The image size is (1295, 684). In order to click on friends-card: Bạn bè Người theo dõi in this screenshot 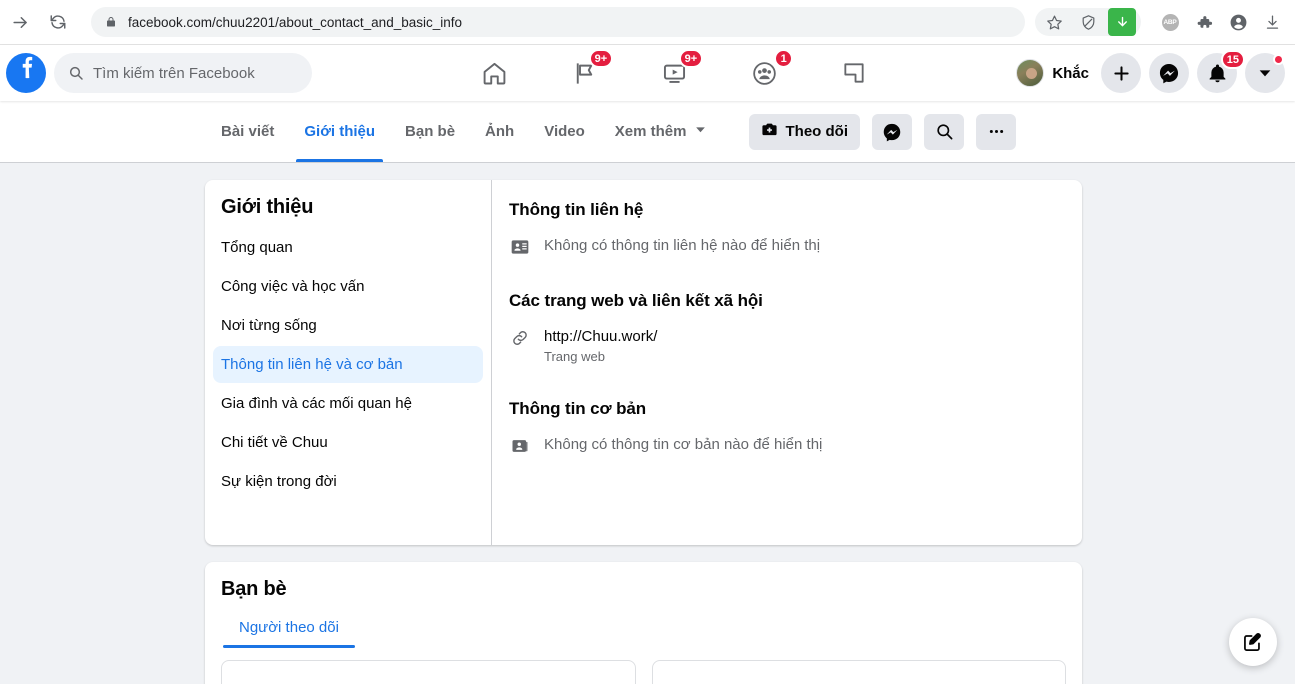, I will do `click(643, 623)`.